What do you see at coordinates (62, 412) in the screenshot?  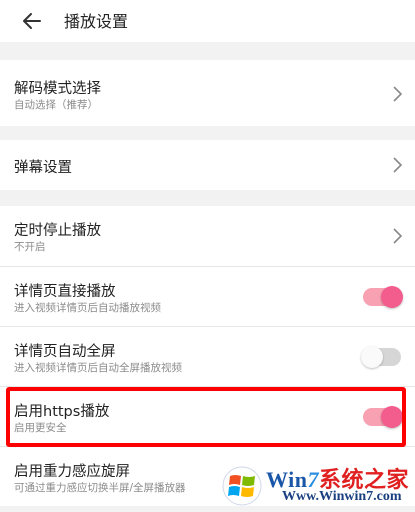 I see `https-playback-label: 启用https播放` at bounding box center [62, 412].